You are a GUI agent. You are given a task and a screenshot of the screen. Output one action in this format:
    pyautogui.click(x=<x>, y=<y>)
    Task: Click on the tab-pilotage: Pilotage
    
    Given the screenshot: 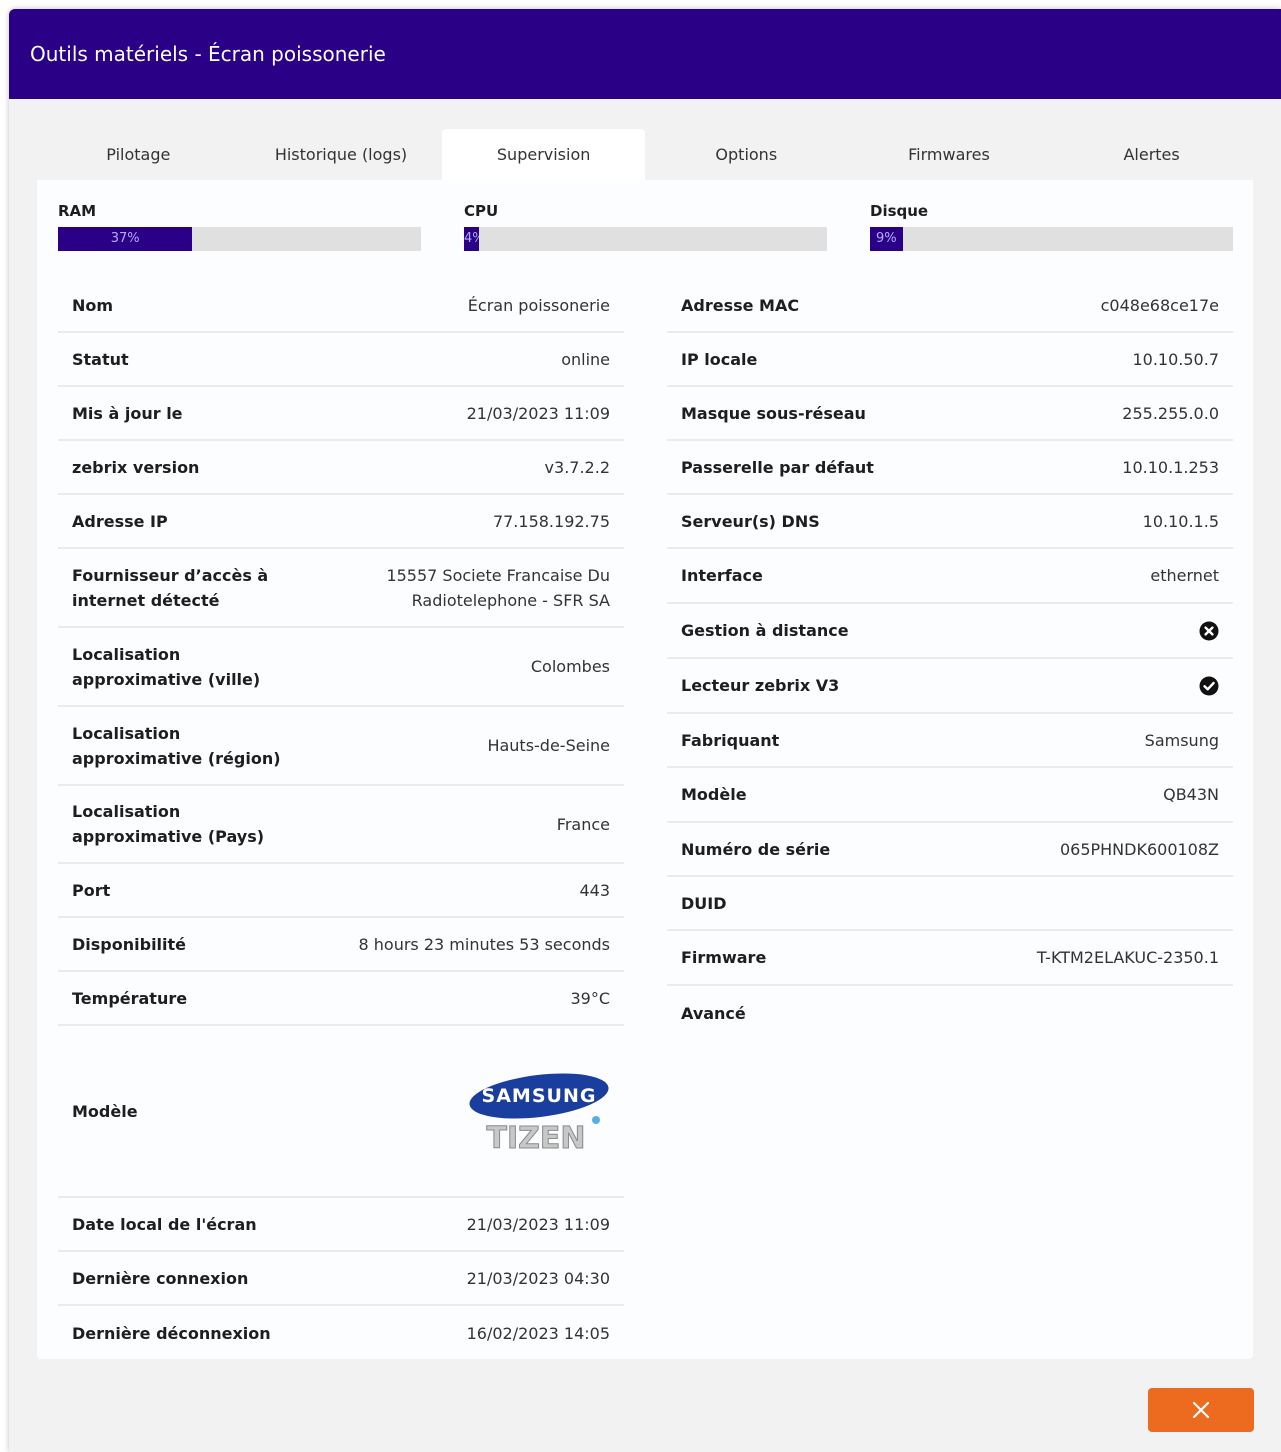 What is the action you would take?
    pyautogui.click(x=138, y=154)
    